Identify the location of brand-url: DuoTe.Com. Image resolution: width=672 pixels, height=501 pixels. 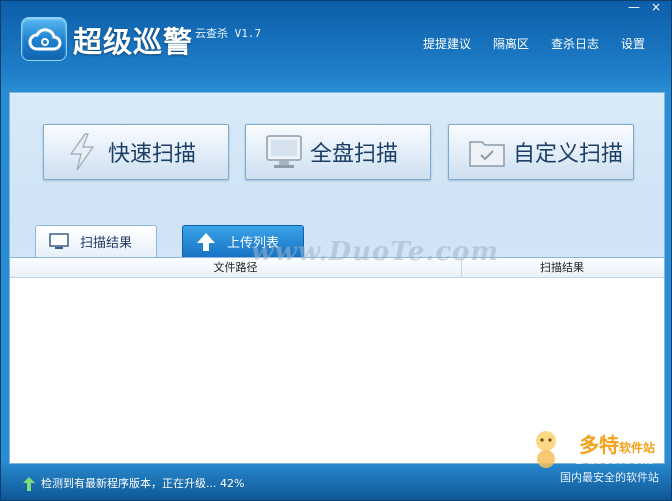
(614, 460).